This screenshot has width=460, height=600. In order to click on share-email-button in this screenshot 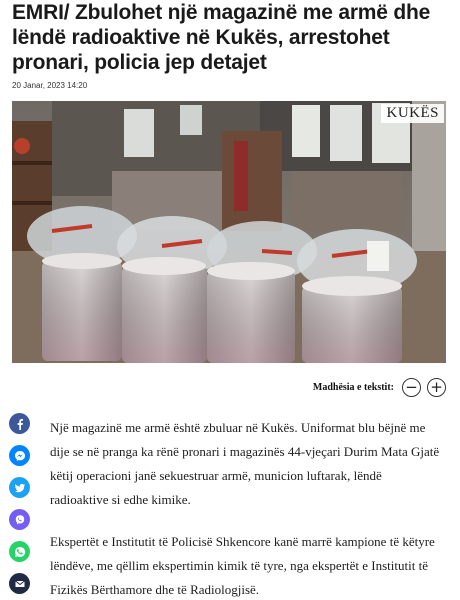, I will do `click(19, 583)`.